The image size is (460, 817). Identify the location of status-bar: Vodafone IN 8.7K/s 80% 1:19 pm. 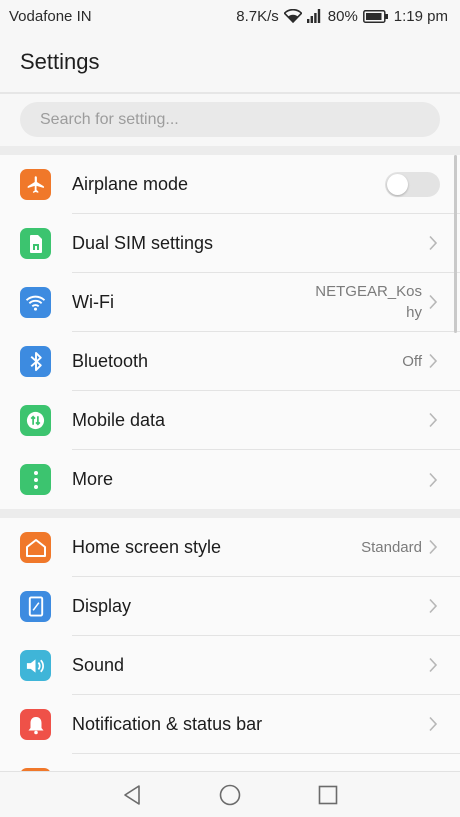
(230, 16).